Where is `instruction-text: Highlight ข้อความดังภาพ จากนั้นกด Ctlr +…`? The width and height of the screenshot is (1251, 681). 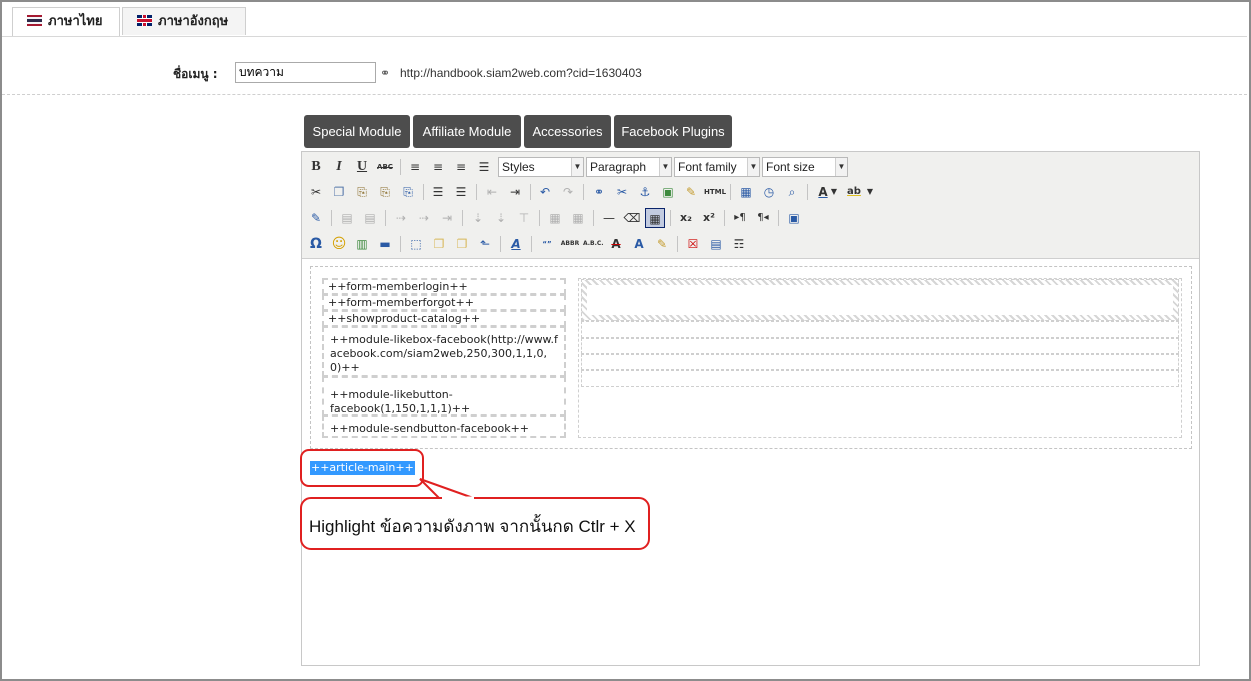
instruction-text: Highlight ข้อความดังภาพ จากนั้นกด Ctlr +… is located at coordinates (472, 526).